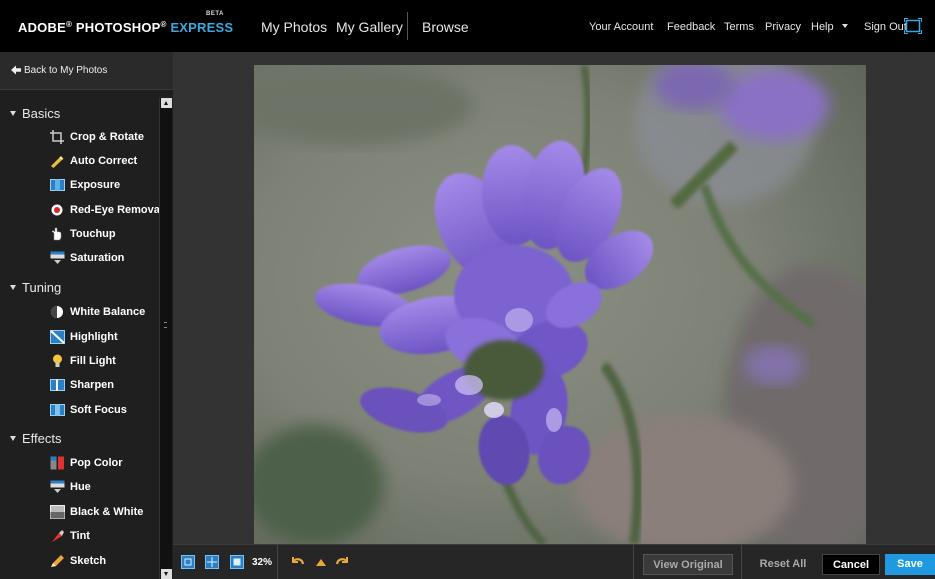 This screenshot has width=935, height=579. Describe the element at coordinates (321, 562) in the screenshot. I see `triangle-up-icon` at that location.